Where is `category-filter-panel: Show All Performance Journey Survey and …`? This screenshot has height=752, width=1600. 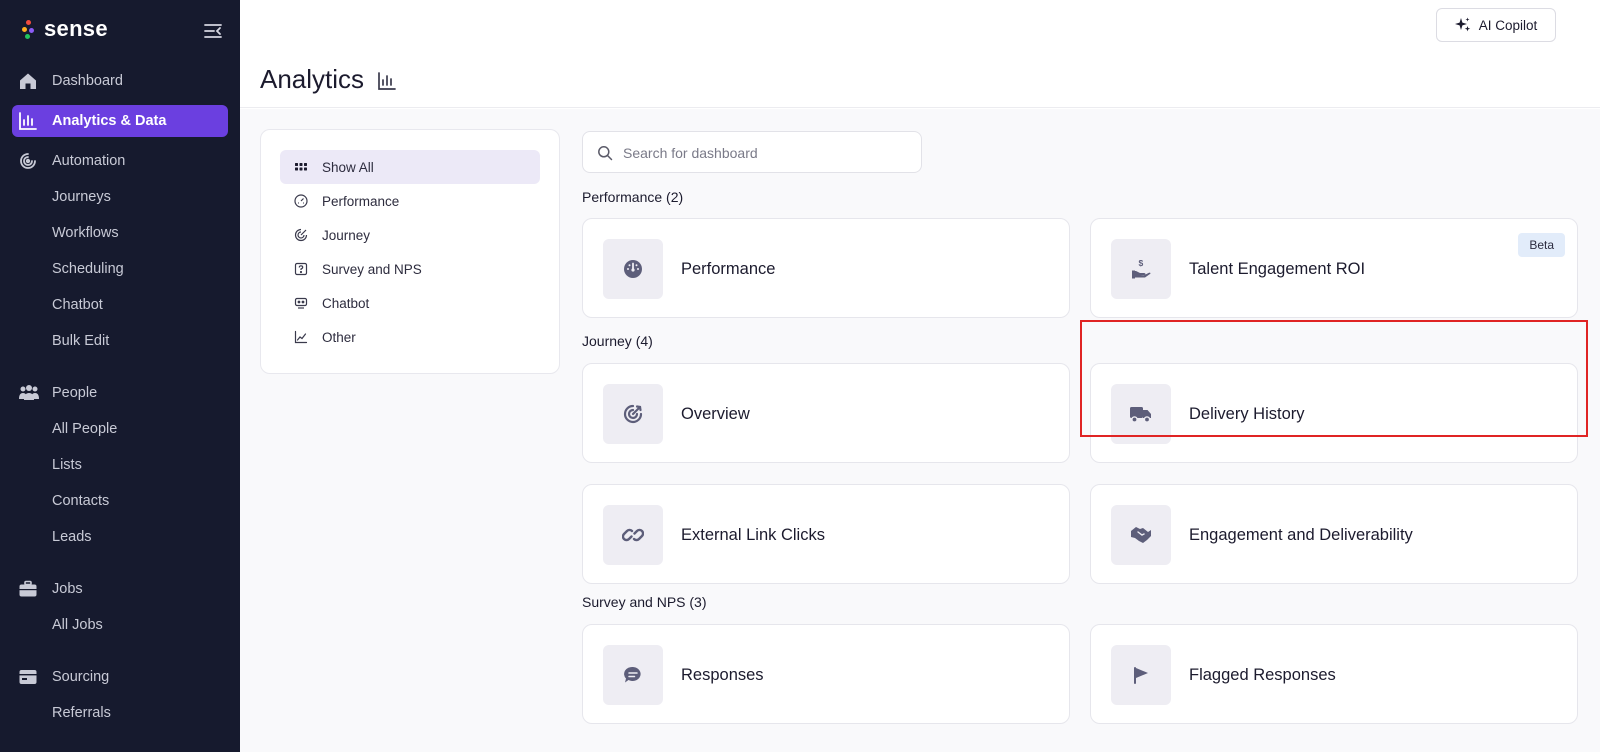
category-filter-panel: Show All Performance Journey Survey and … is located at coordinates (410, 251).